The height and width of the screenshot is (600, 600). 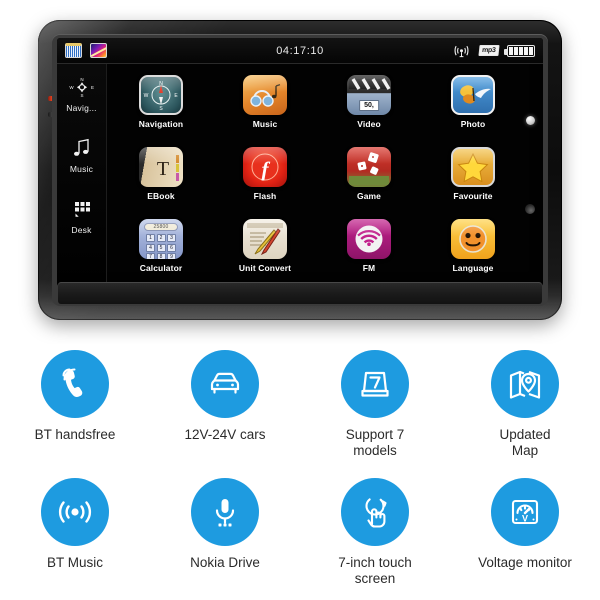 I want to click on feature-bt-music: BT Music, so click(x=75, y=536).